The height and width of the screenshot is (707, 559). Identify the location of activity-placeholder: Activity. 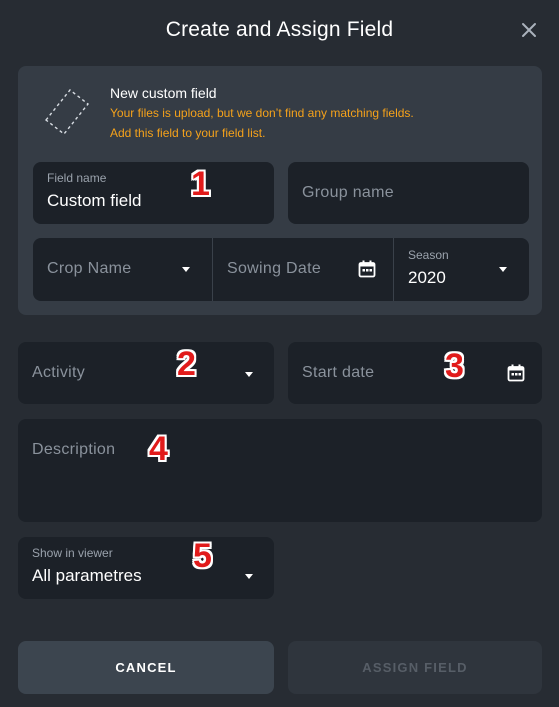
(59, 372).